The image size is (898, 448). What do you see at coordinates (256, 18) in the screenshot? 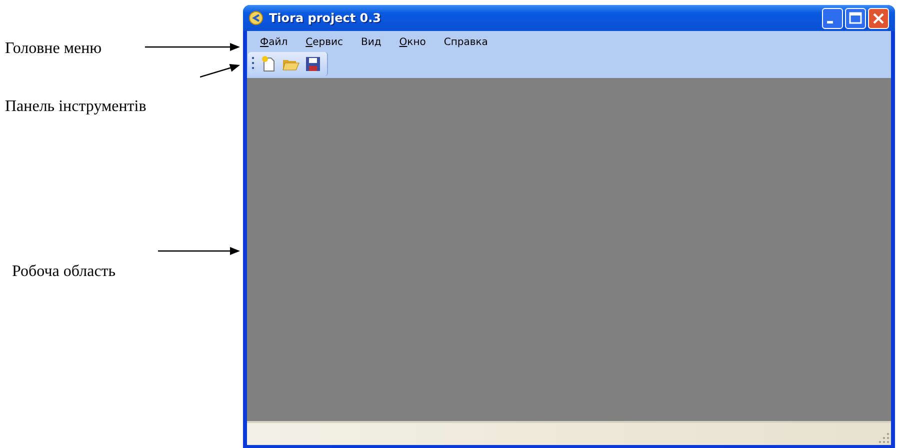
I see `app-icon` at bounding box center [256, 18].